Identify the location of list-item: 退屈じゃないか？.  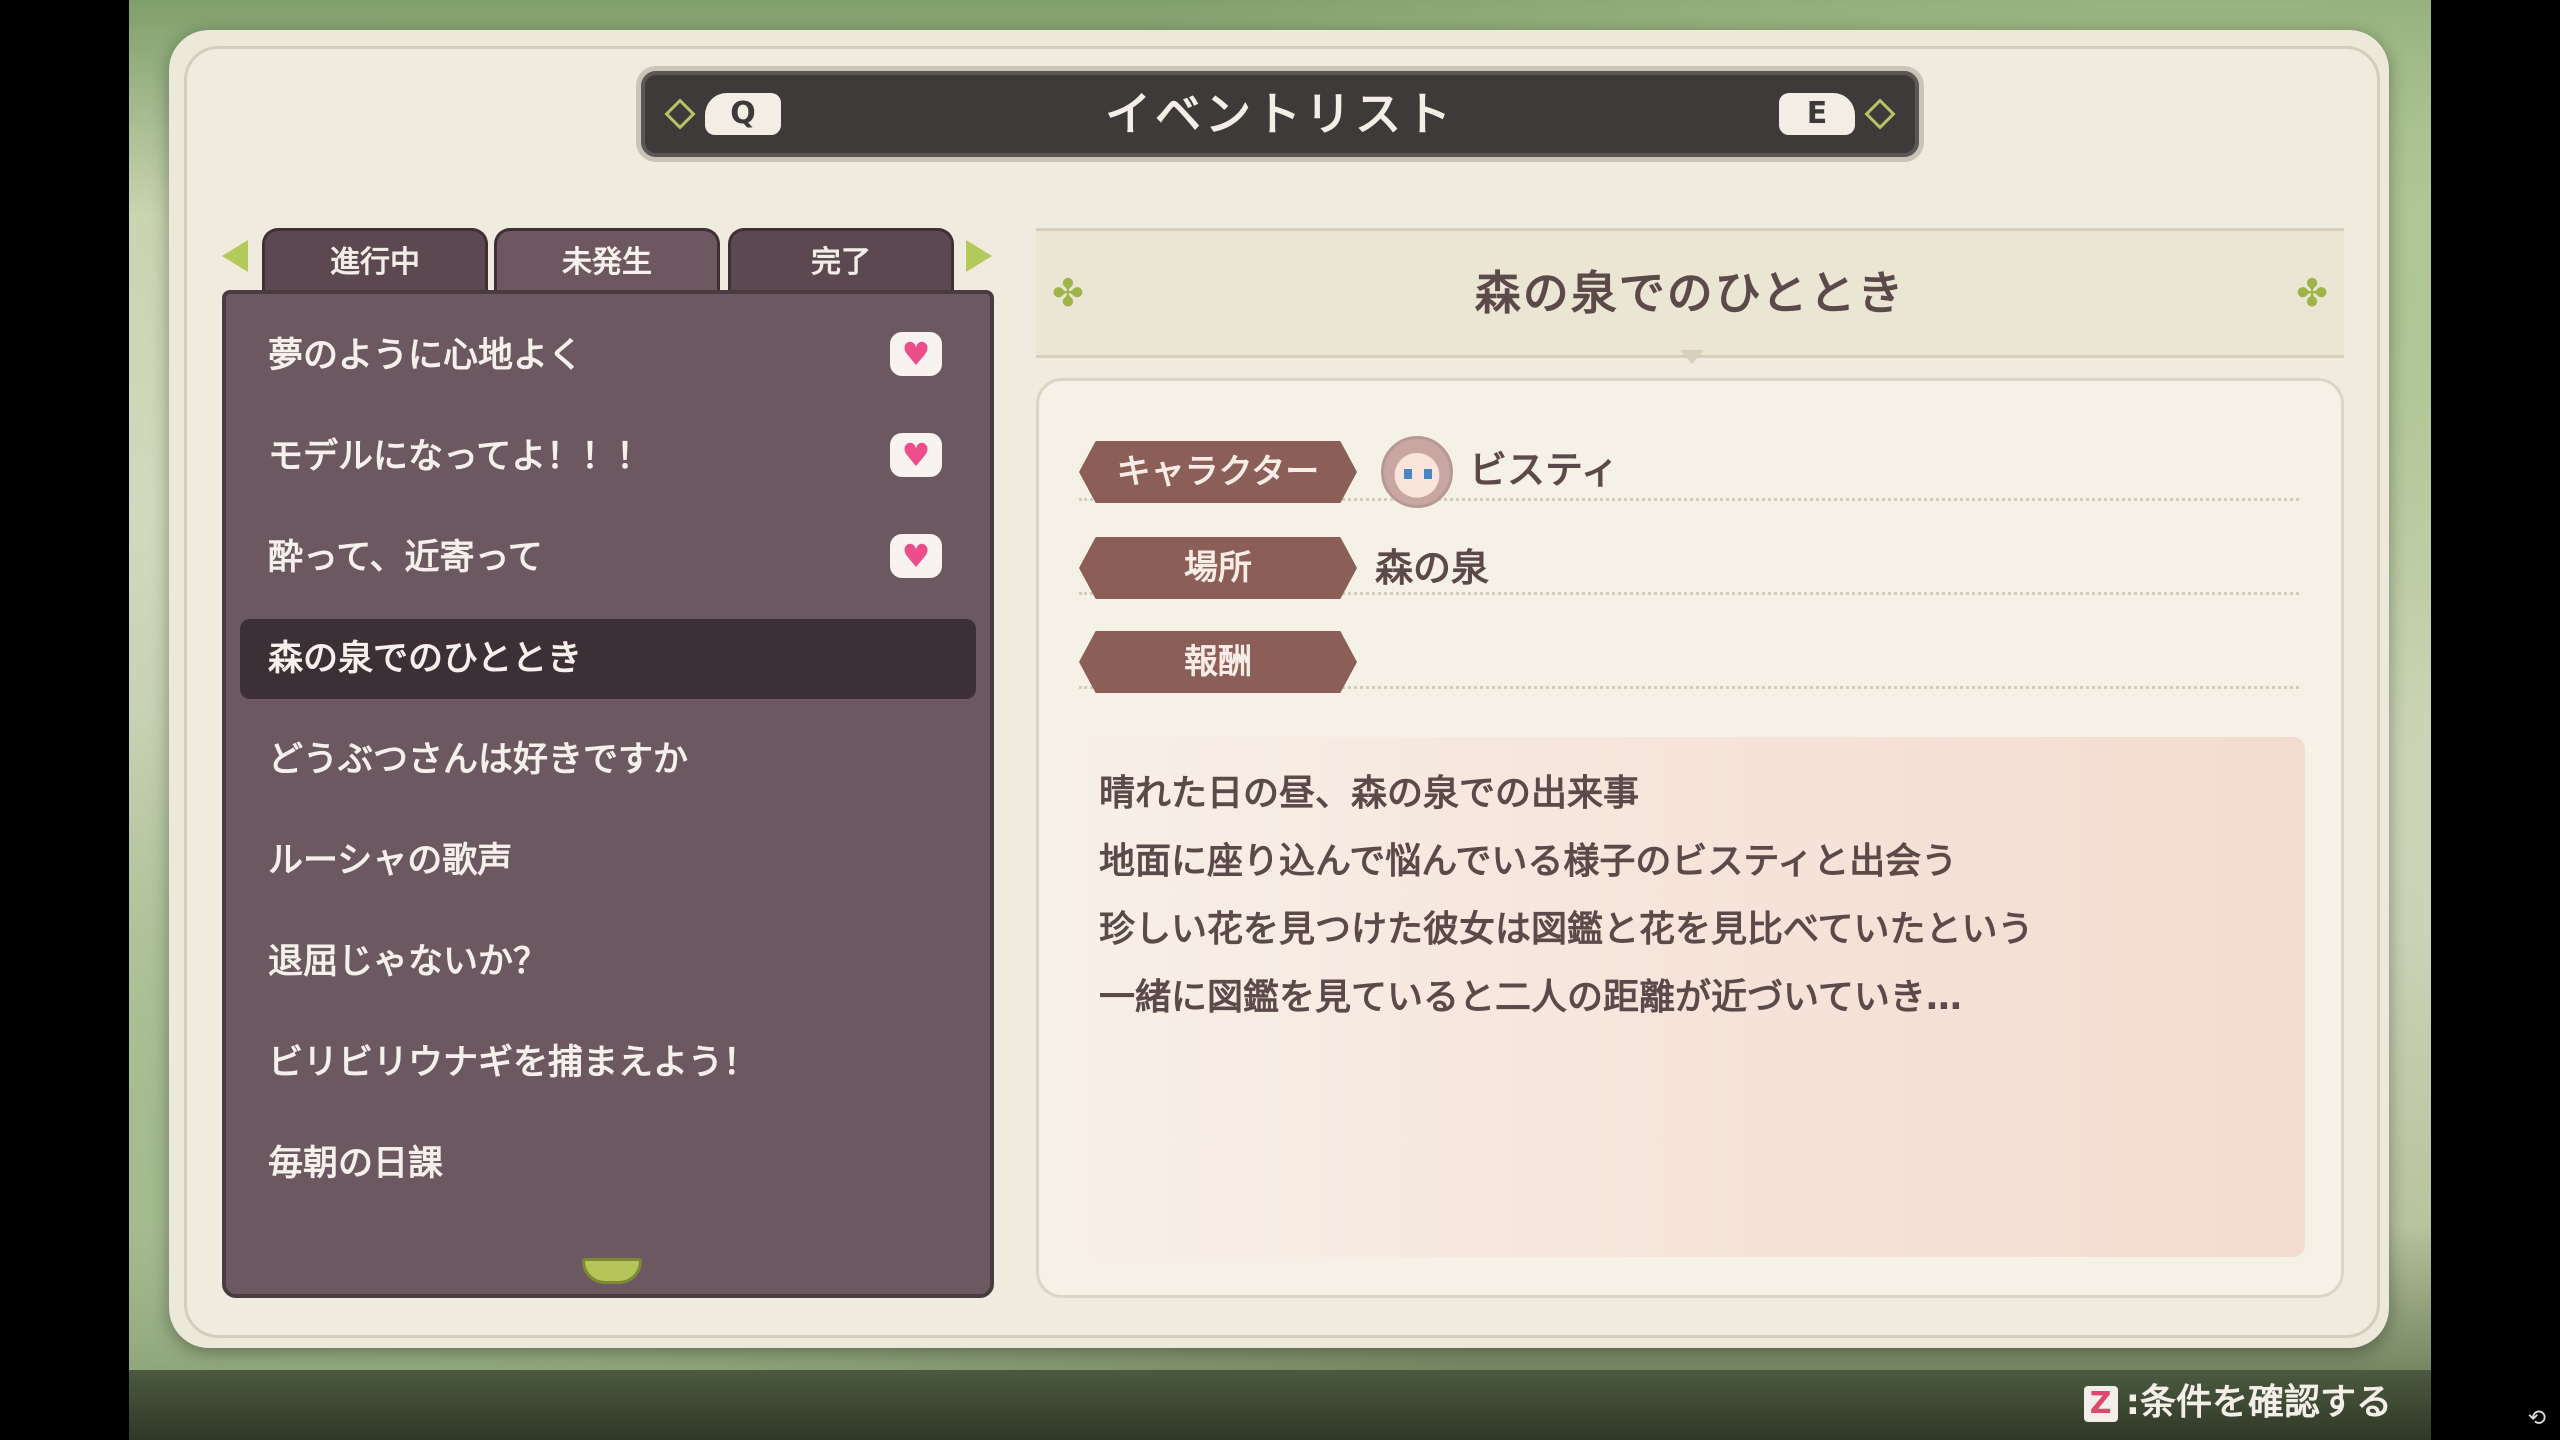
(608, 962).